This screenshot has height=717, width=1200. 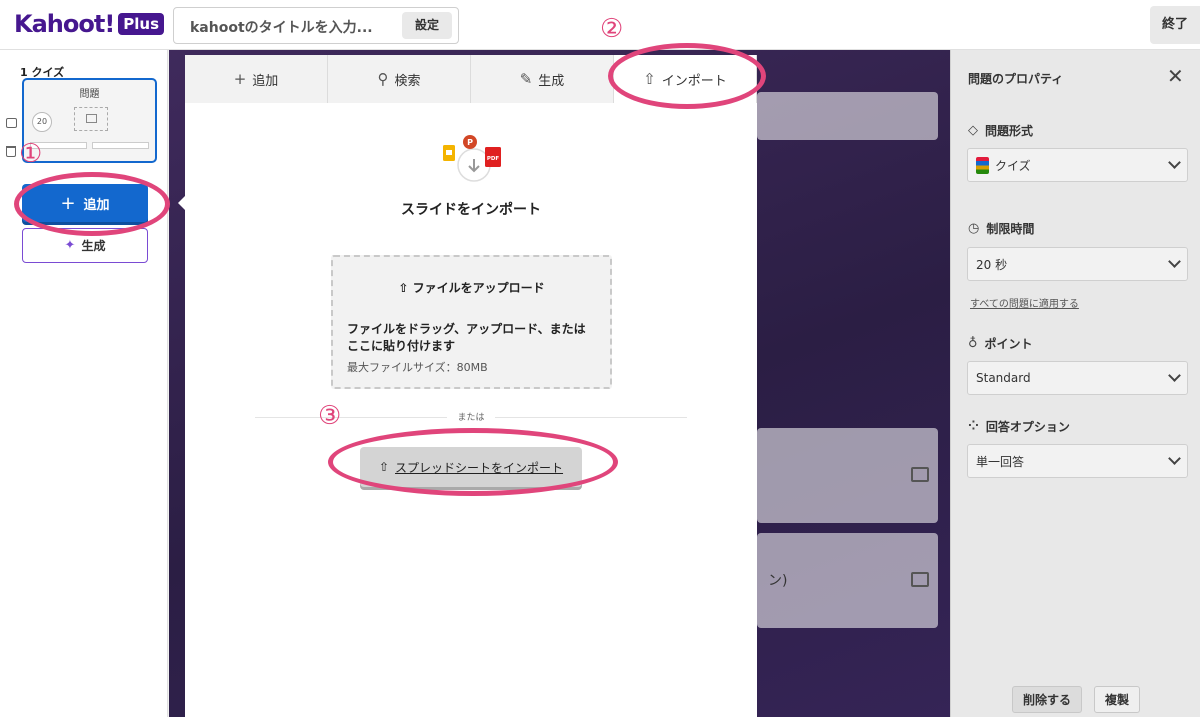 I want to click on answer-options-label: ⁘ 回答オプション, so click(x=1019, y=426).